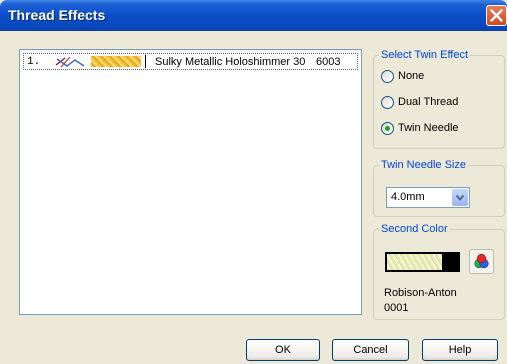  I want to click on stitch-icon, so click(70, 62).